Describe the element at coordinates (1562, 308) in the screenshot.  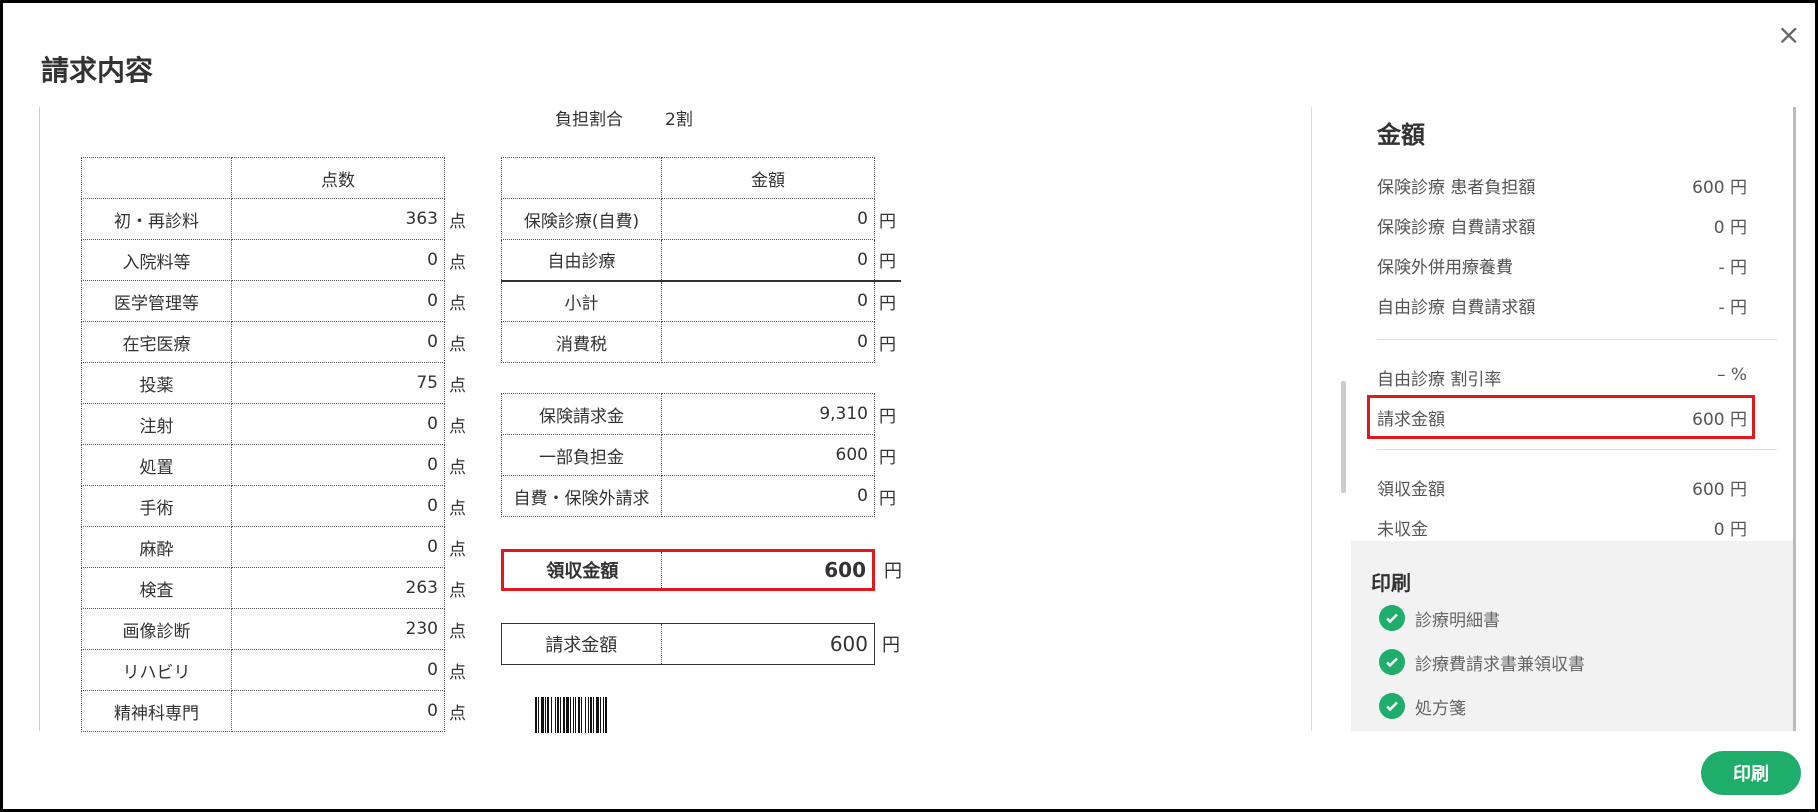
I see `summary-row: 自由診療 自費請求額 - 円` at that location.